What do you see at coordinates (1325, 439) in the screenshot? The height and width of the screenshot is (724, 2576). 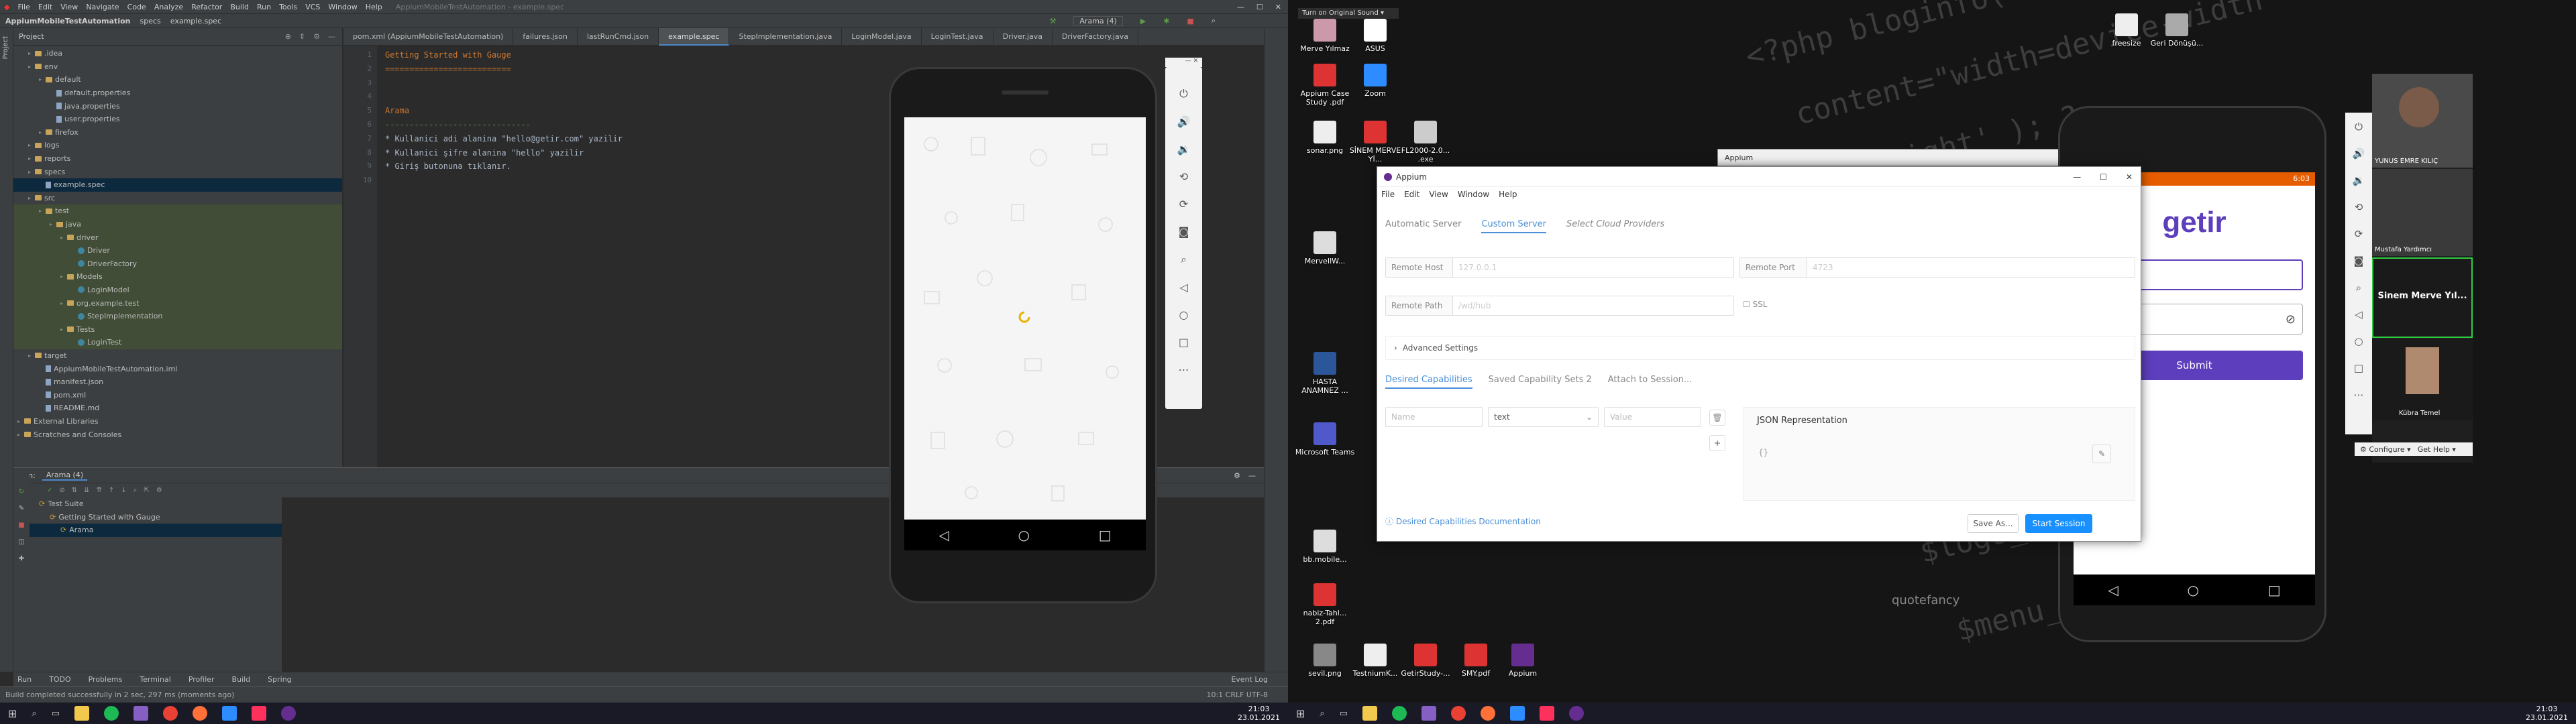 I see `desktop-icon: Microsoft Teams` at bounding box center [1325, 439].